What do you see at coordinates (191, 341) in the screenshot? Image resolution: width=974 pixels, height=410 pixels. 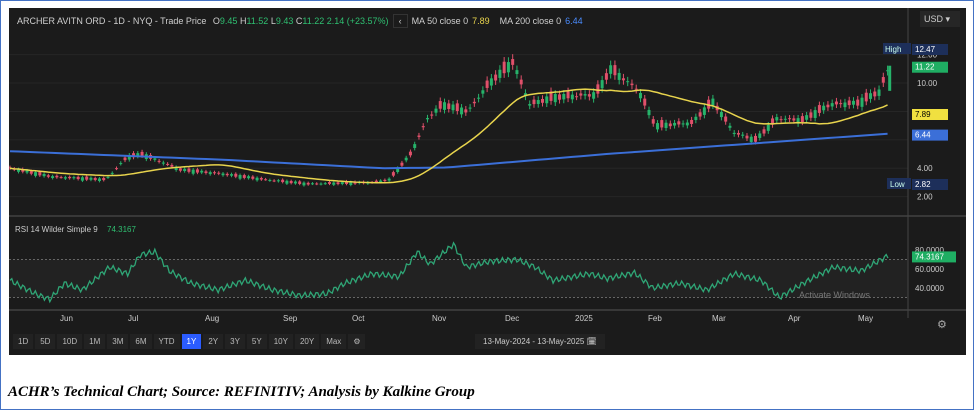 I see `range-button-1y: 1Y` at bounding box center [191, 341].